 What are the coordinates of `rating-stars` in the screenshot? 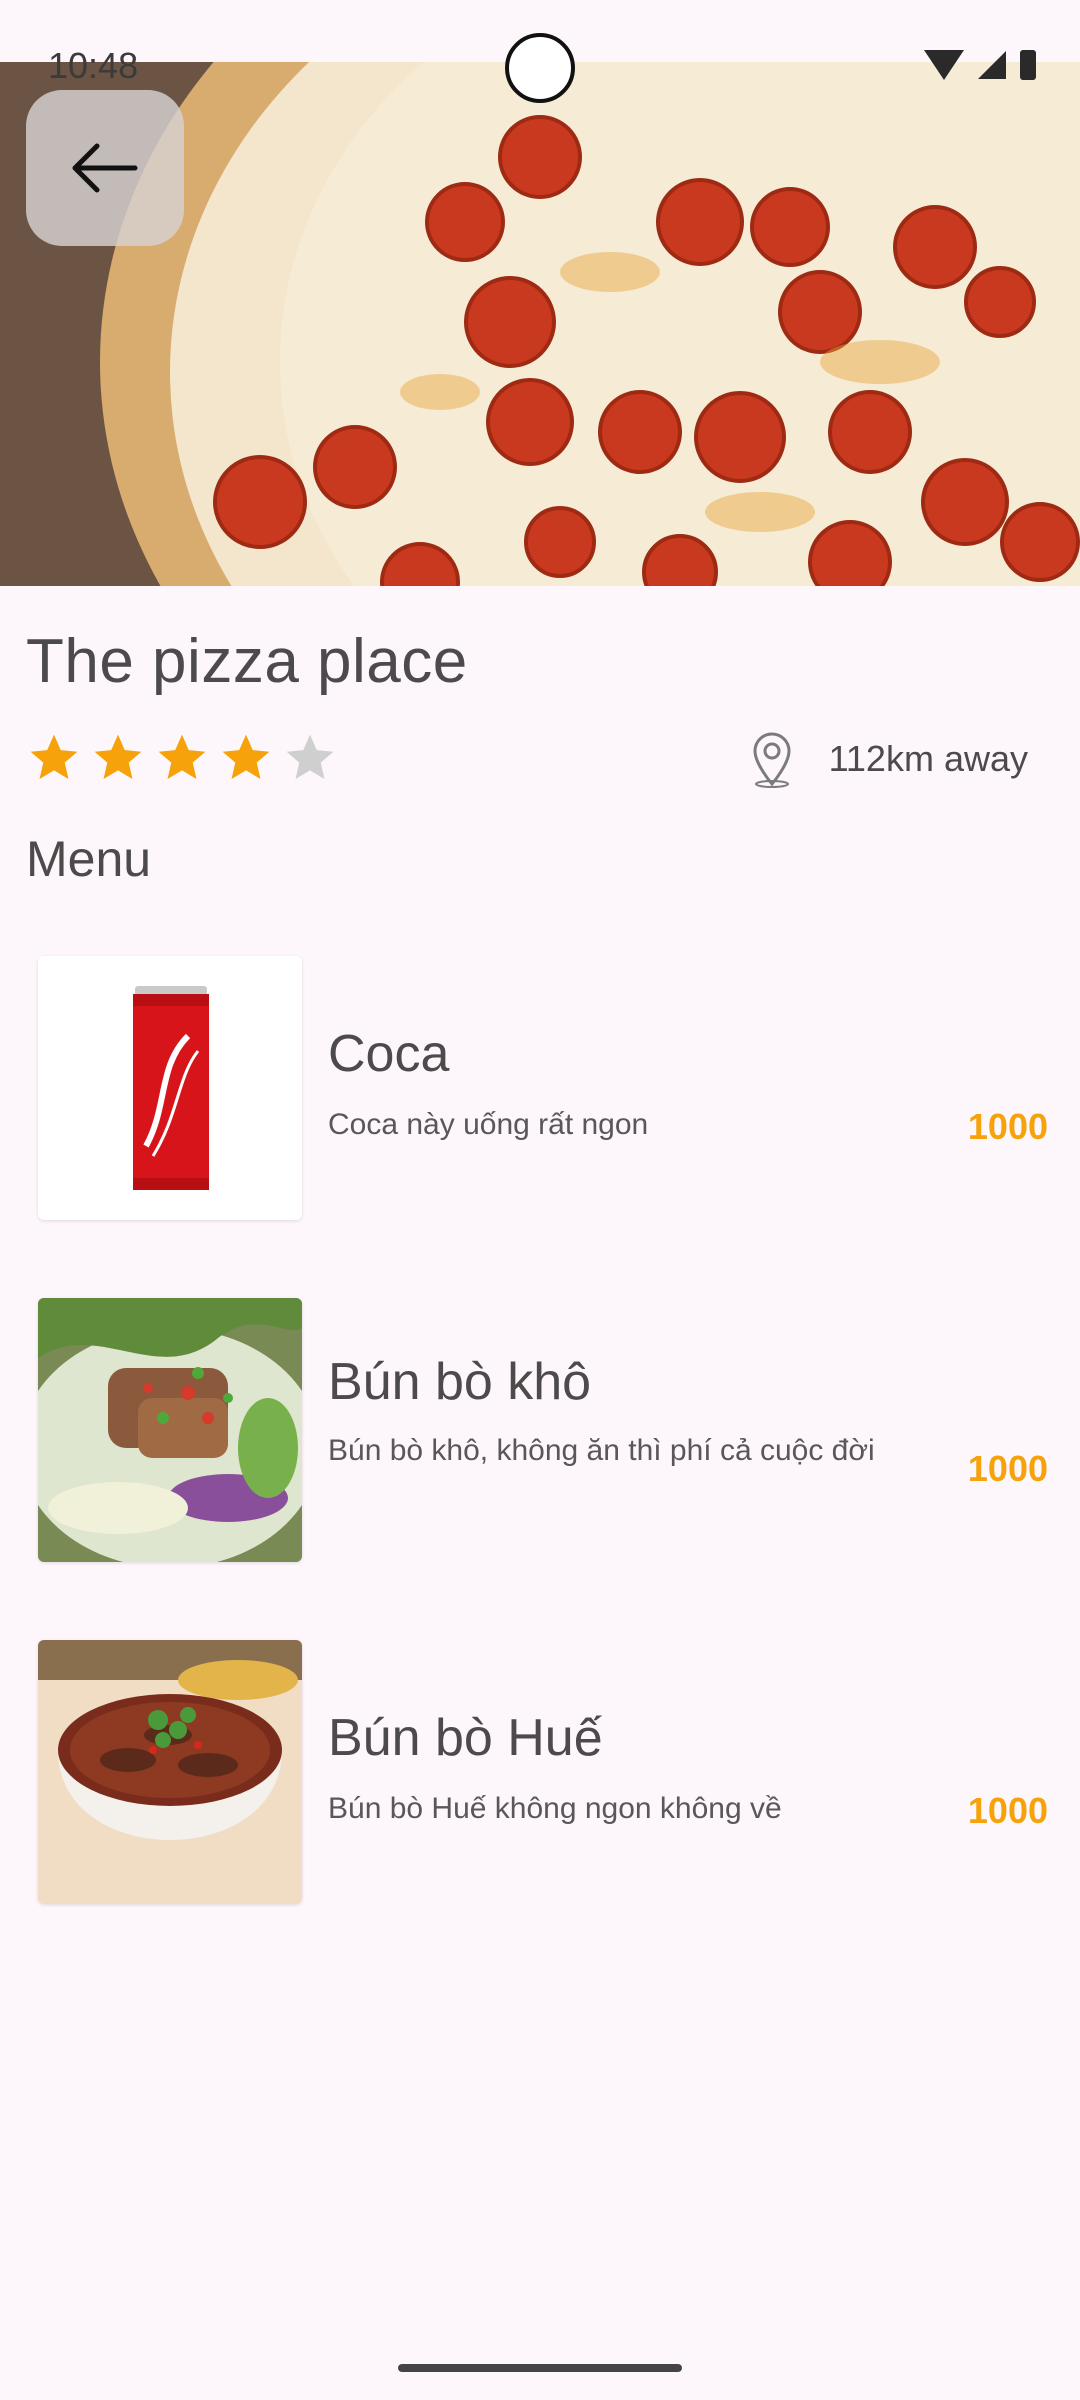 It's located at (182, 758).